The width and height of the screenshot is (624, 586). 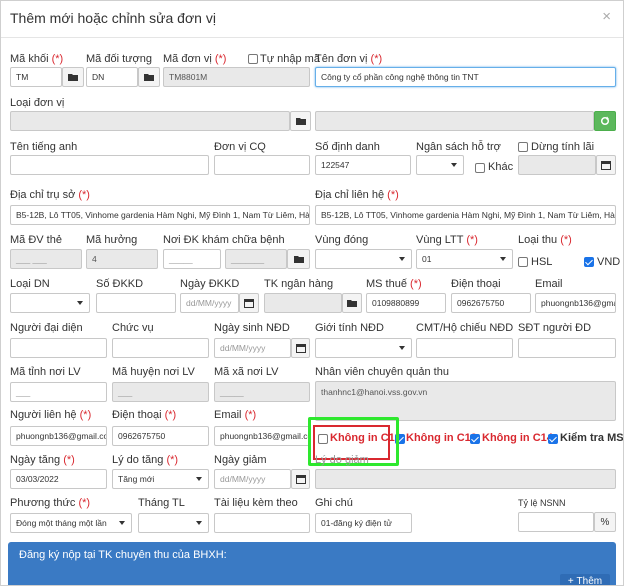 I want to click on ten-don-vi-input: Công ty cổ phần công nghệ thông tin TNT, so click(x=465, y=77).